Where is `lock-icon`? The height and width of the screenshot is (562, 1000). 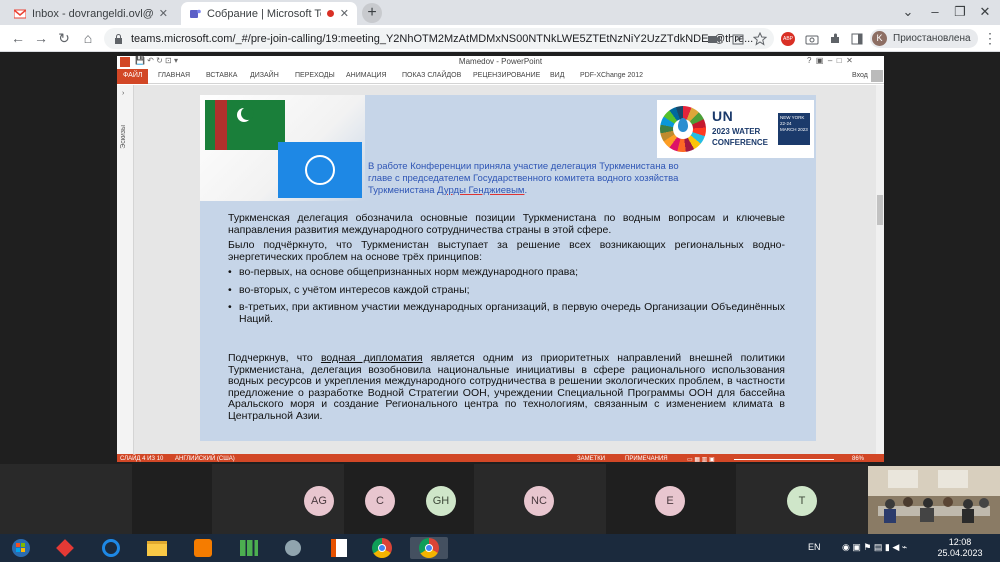 lock-icon is located at coordinates (118, 38).